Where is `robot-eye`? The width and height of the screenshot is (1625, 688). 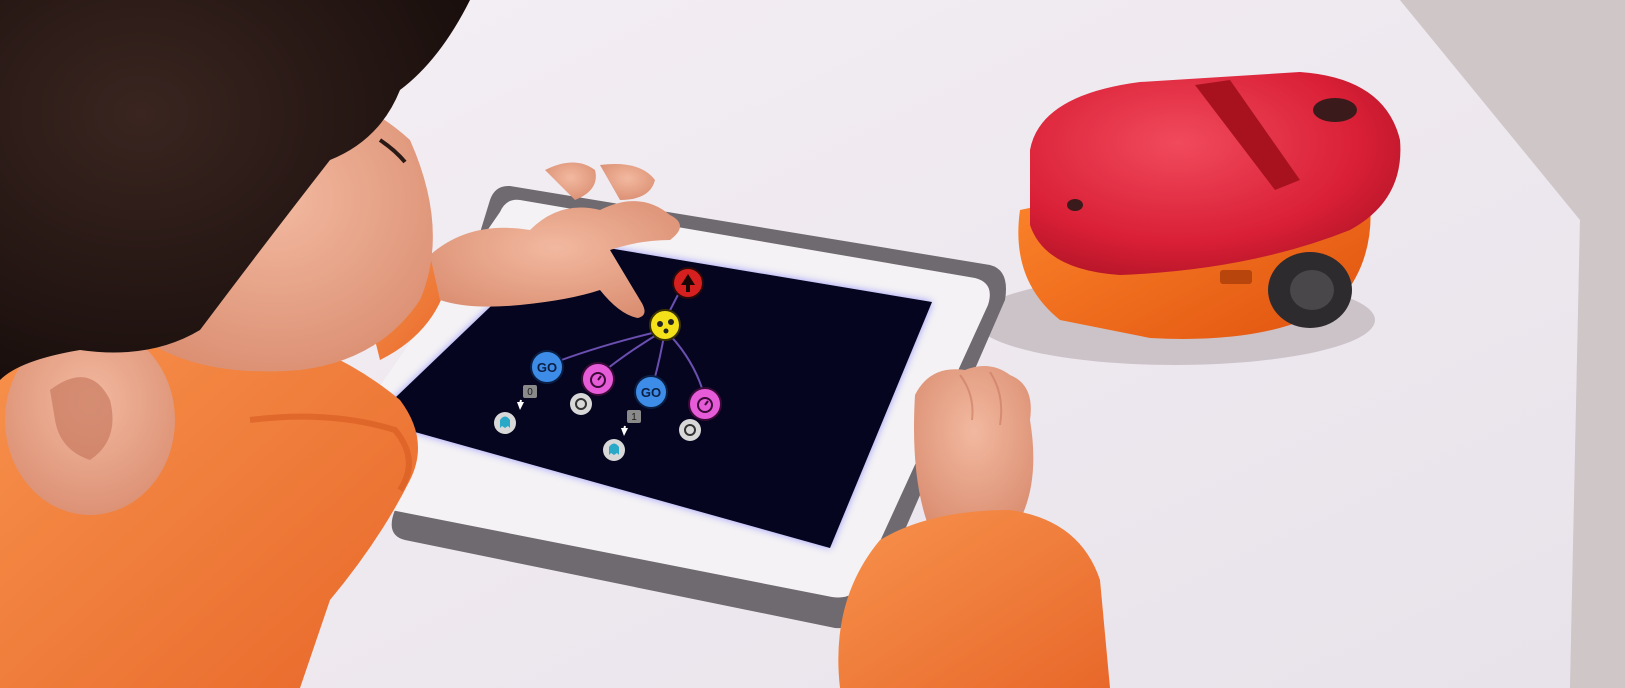
robot-eye is located at coordinates (1075, 205).